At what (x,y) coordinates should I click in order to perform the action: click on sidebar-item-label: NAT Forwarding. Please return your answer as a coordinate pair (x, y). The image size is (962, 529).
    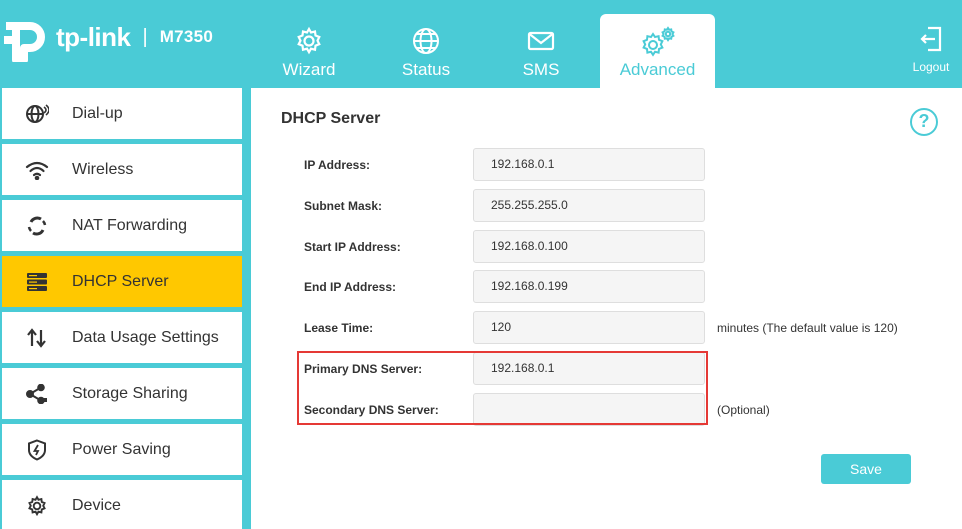
    Looking at the image, I should click on (129, 225).